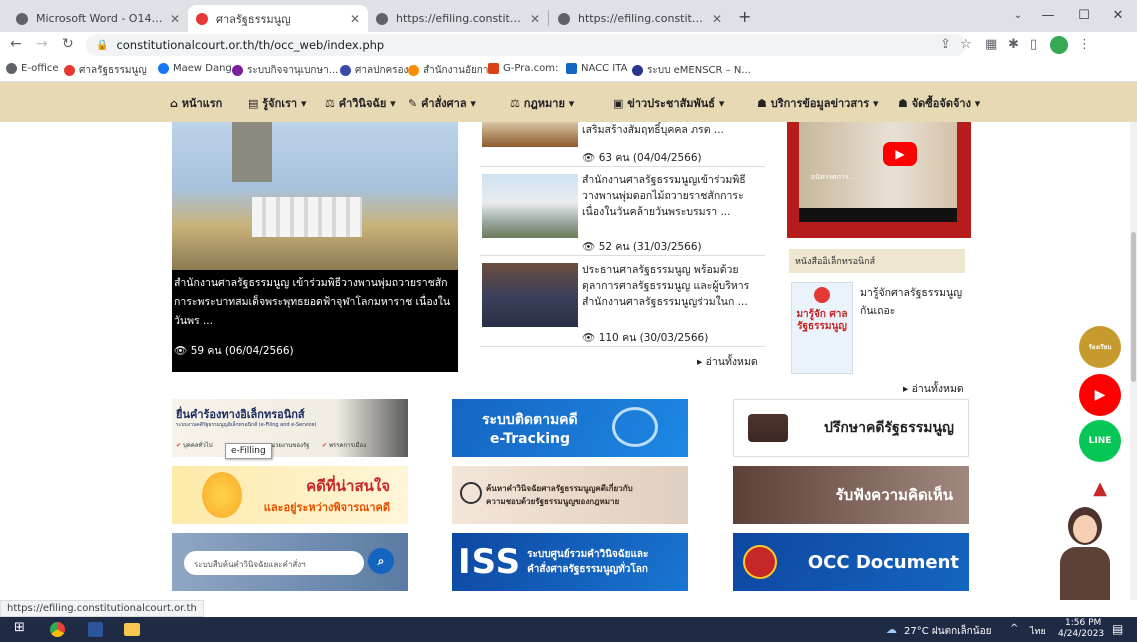 The image size is (1137, 642). What do you see at coordinates (132, 629) in the screenshot?
I see `file-explorer-icon` at bounding box center [132, 629].